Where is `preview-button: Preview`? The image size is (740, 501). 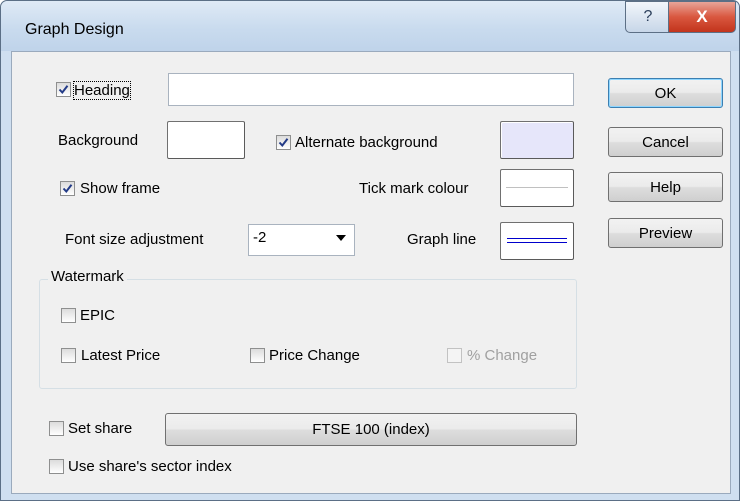
preview-button: Preview is located at coordinates (665, 233).